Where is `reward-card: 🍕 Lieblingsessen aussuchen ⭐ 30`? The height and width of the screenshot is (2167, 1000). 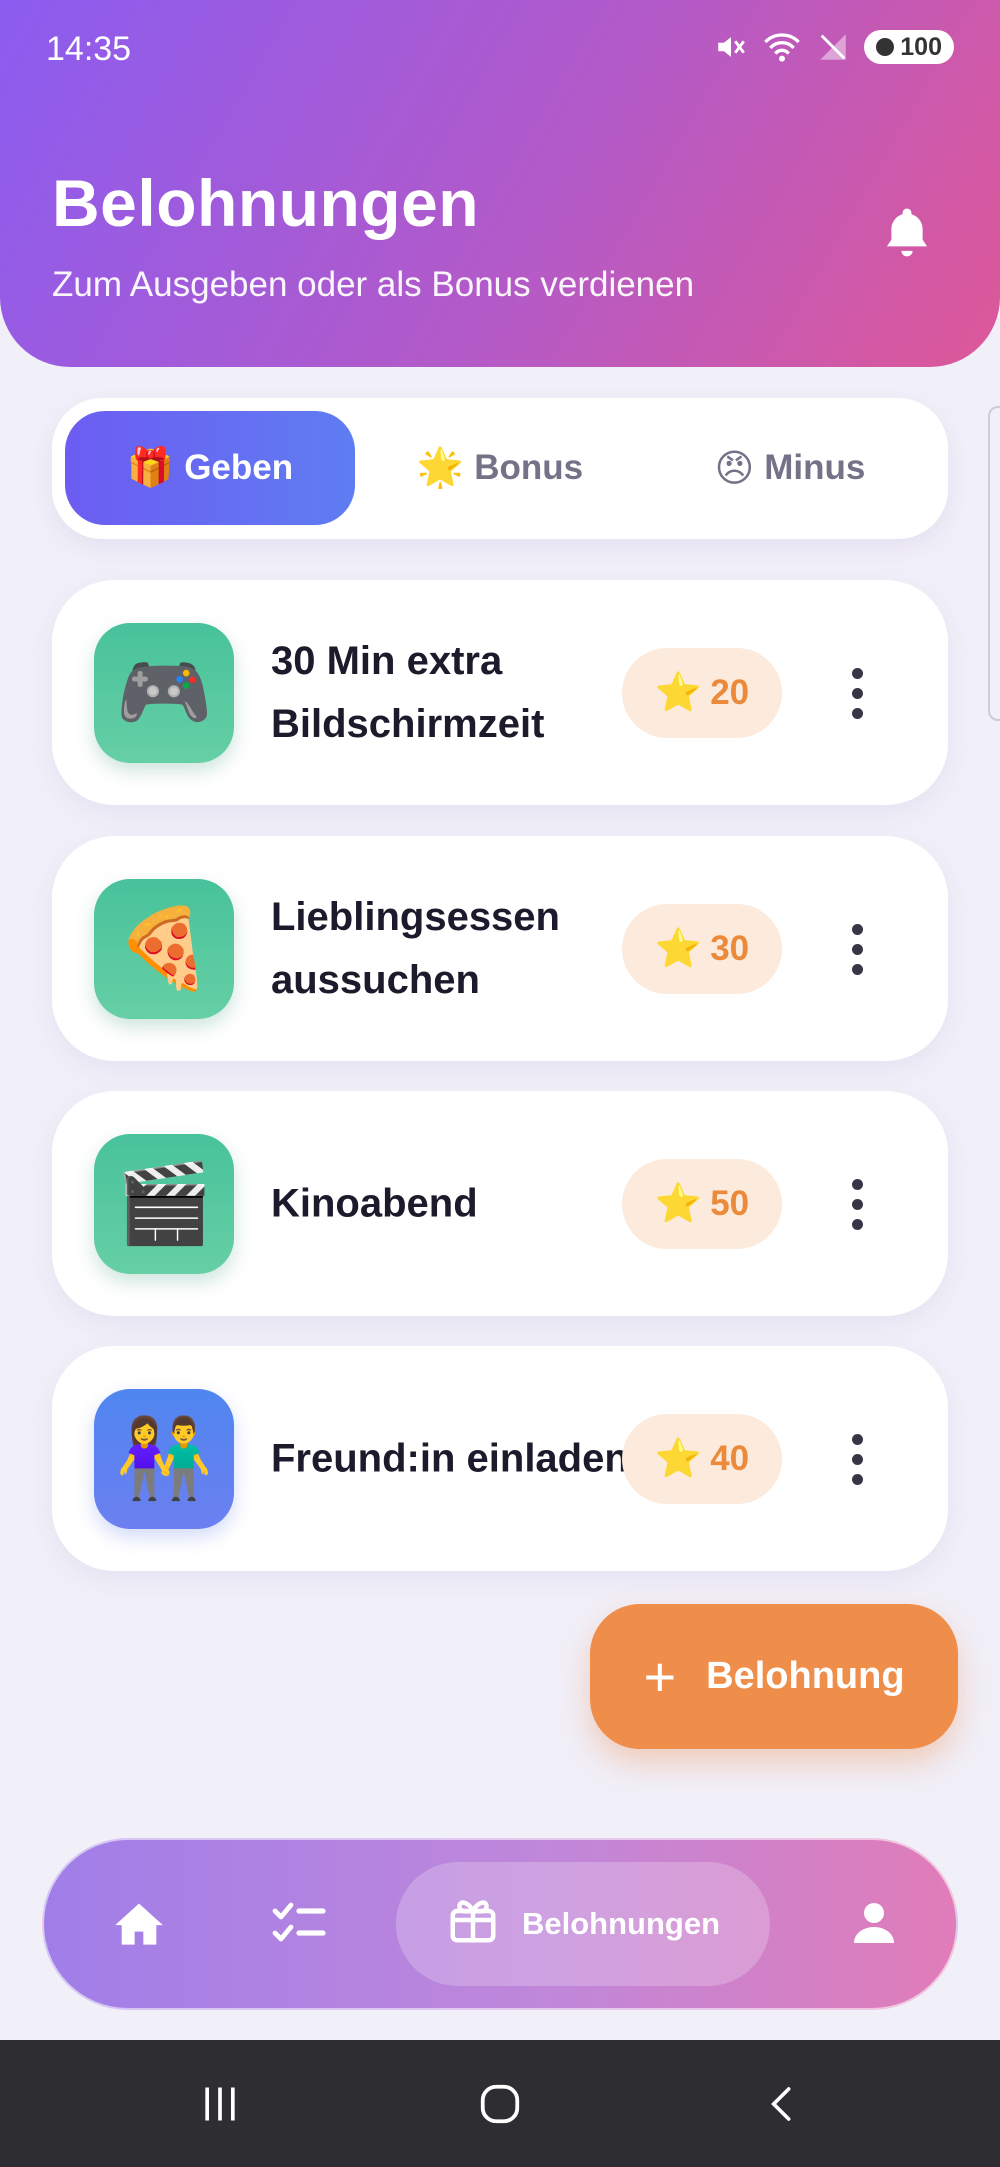 reward-card: 🍕 Lieblingsessen aussuchen ⭐ 30 is located at coordinates (500, 948).